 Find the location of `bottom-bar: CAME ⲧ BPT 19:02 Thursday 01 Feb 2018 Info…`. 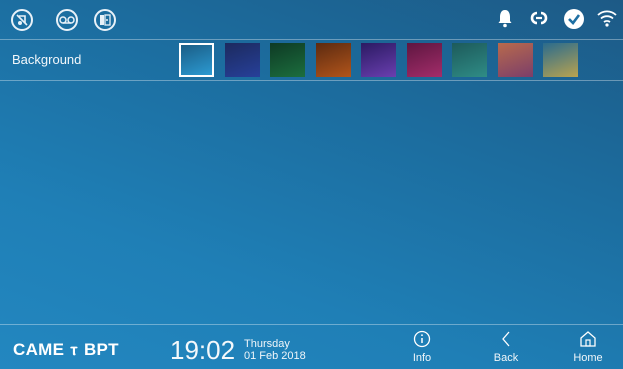

bottom-bar: CAME ⲧ BPT 19:02 Thursday 01 Feb 2018 Info… is located at coordinates (311, 346).